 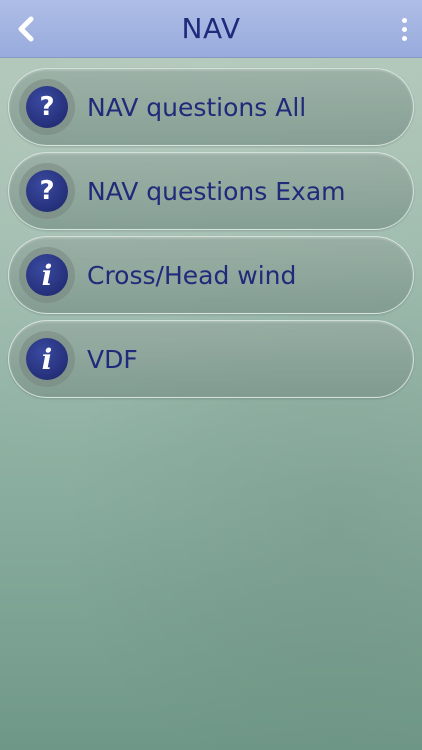 I want to click on chevron-left-icon, so click(x=26, y=29).